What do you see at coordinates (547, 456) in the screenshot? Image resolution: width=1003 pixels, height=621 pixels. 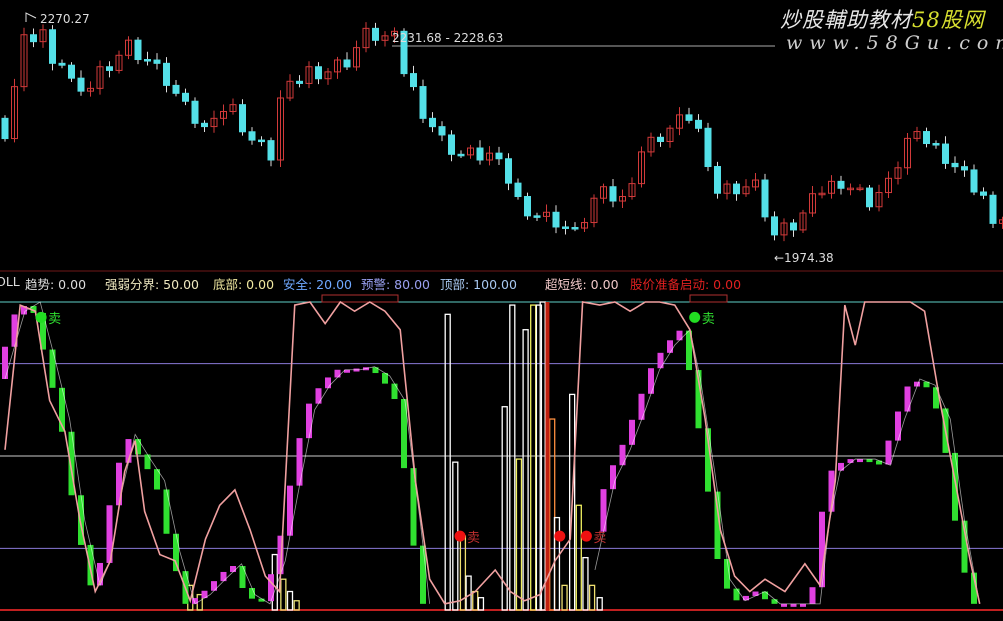 I see `signal-line` at bounding box center [547, 456].